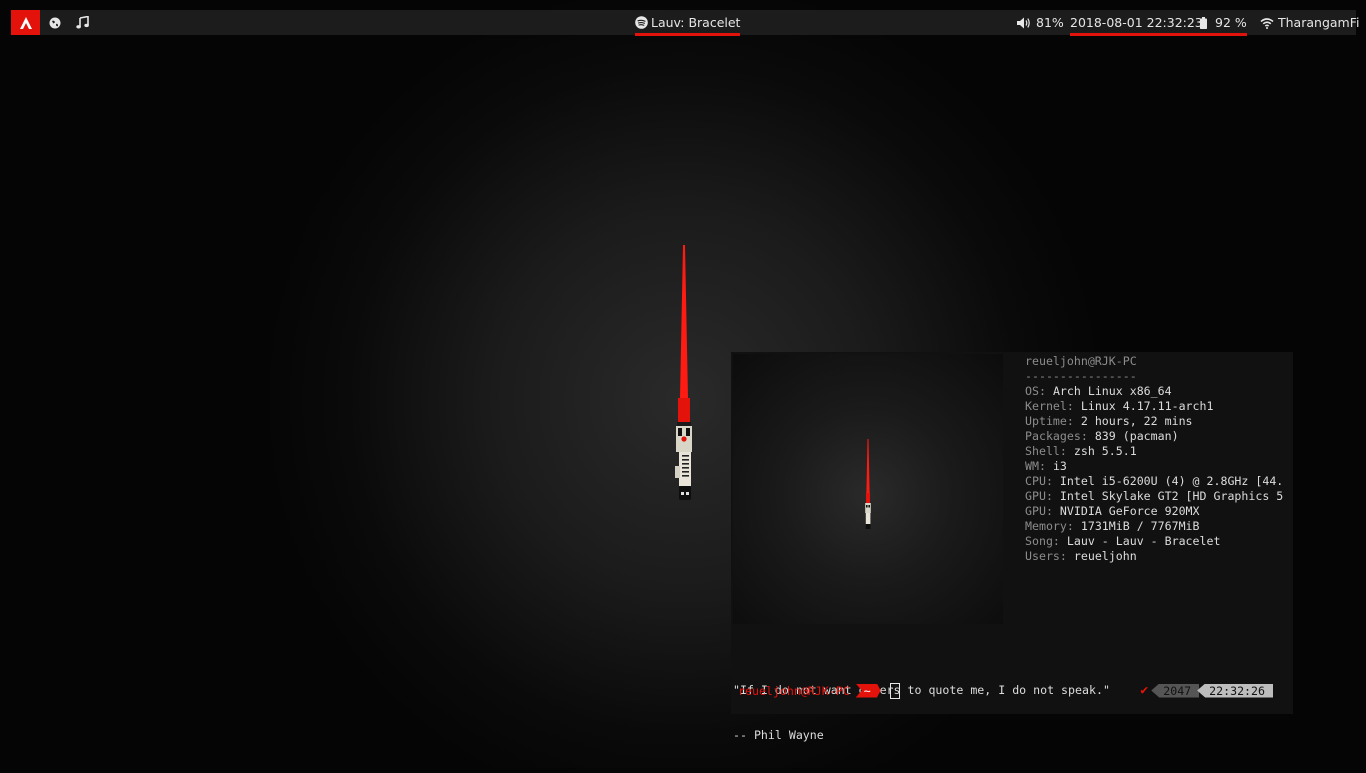 This screenshot has width=1366, height=773. I want to click on prompt-directory: ~, so click(868, 690).